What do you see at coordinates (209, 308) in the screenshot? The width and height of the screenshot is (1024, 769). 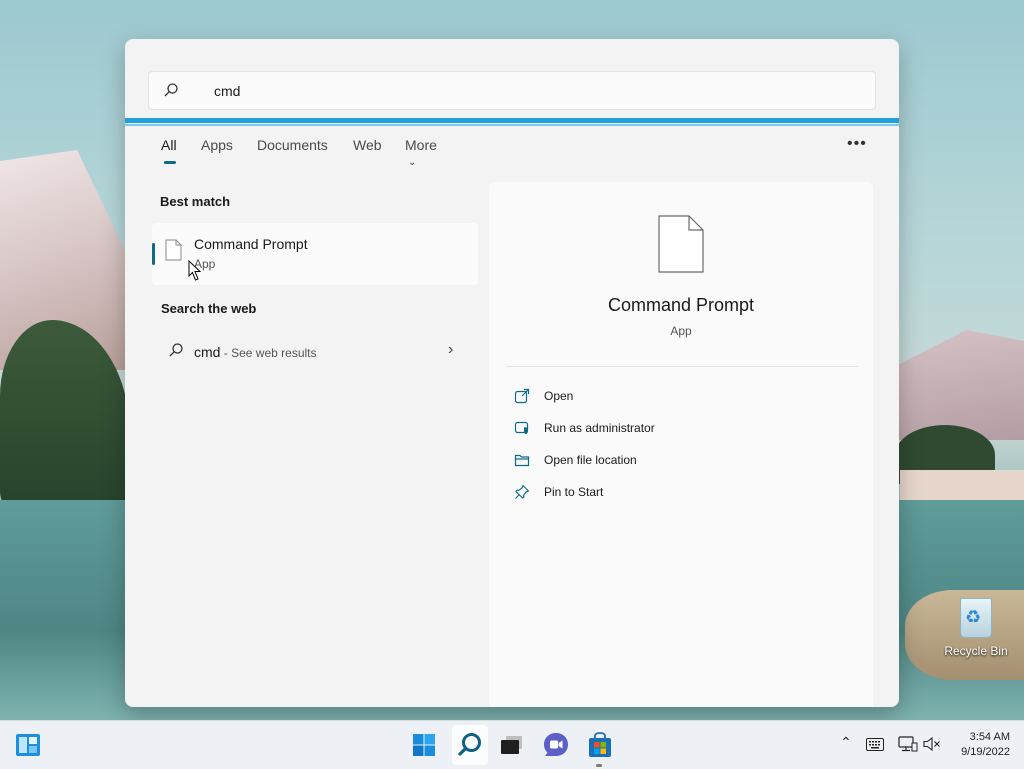 I see `search-web-heading: Search the web` at bounding box center [209, 308].